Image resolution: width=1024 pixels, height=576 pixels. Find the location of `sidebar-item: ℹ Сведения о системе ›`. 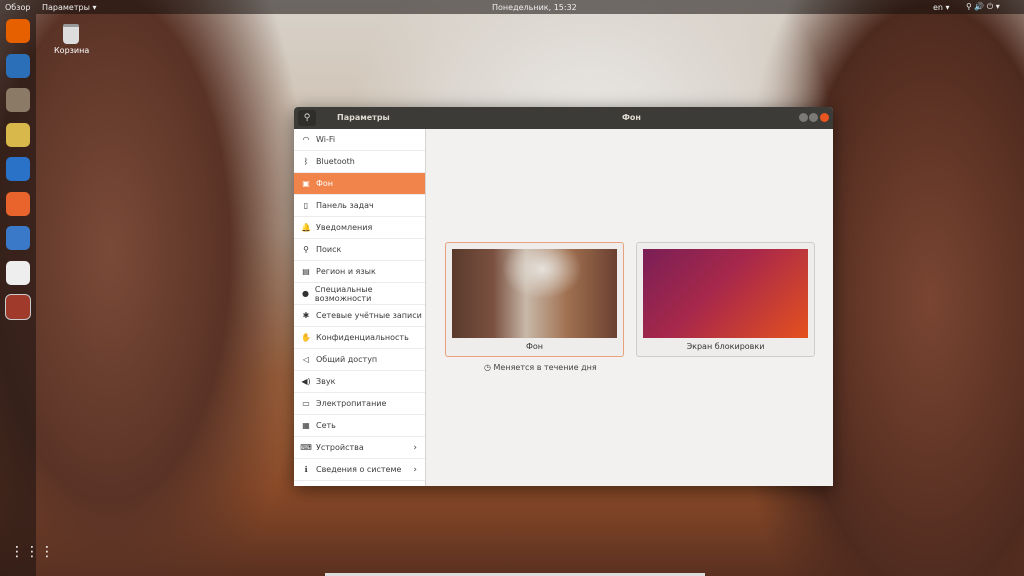

sidebar-item: ℹ Сведения о системе › is located at coordinates (359, 470).